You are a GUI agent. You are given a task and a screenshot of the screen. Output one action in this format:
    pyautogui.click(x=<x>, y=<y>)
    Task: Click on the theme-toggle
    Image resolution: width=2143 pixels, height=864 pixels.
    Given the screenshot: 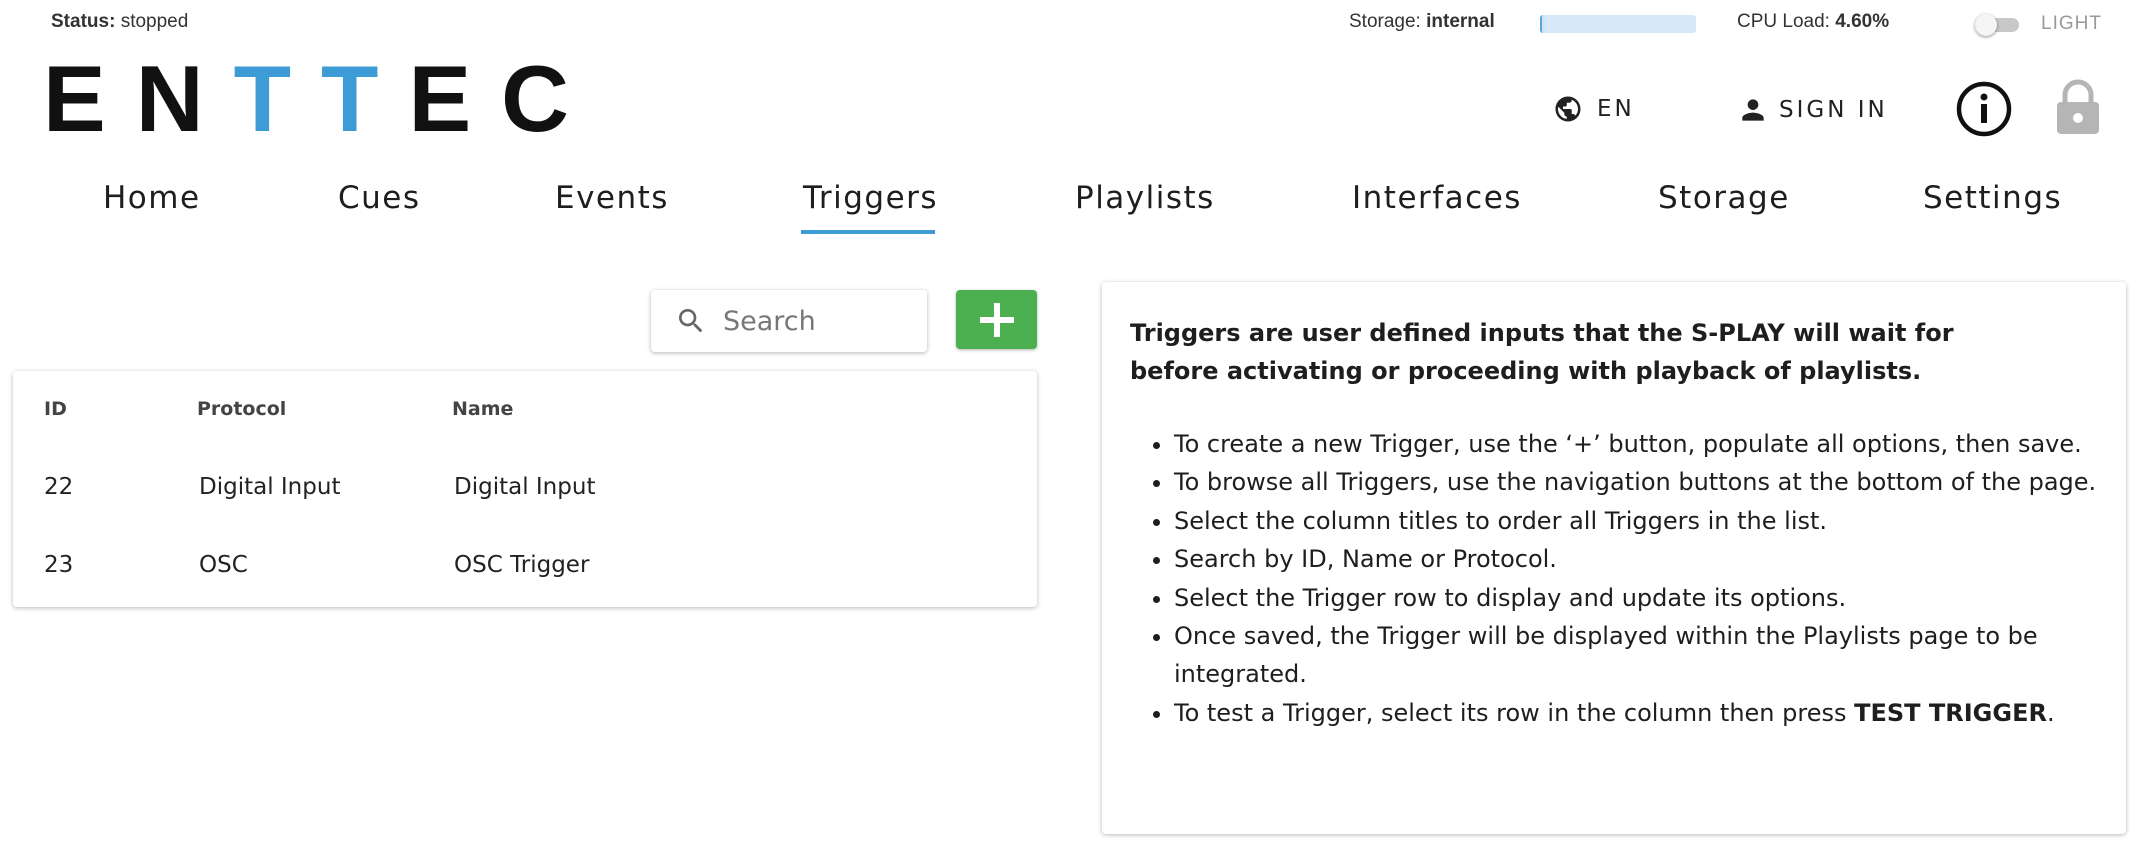 What is the action you would take?
    pyautogui.click(x=1998, y=25)
    